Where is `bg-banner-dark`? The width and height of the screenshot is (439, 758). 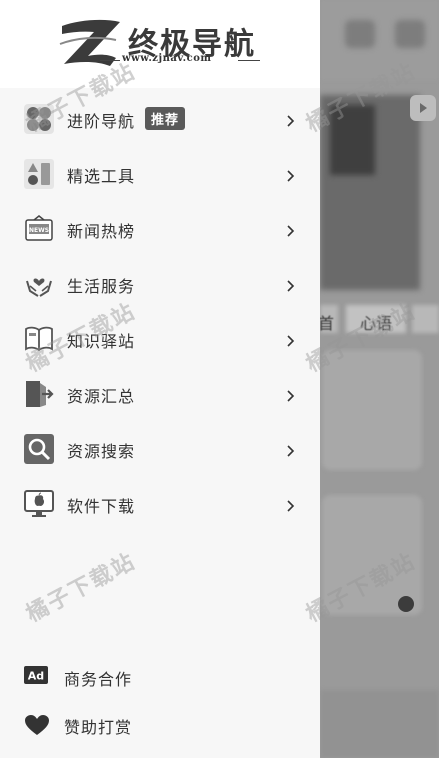
bg-banner-dark is located at coordinates (352, 140).